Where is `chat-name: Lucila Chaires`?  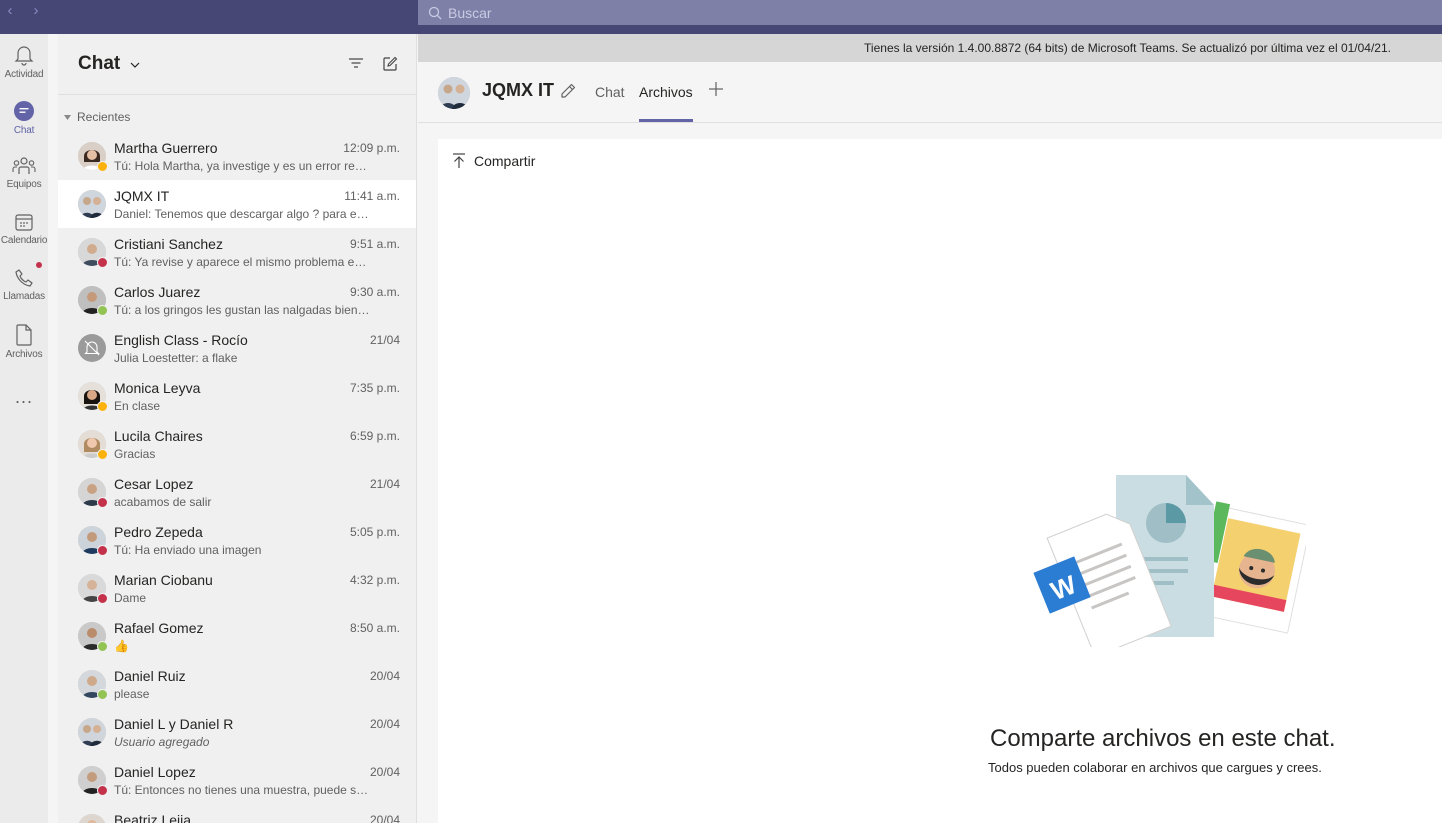 chat-name: Lucila Chaires is located at coordinates (158, 436).